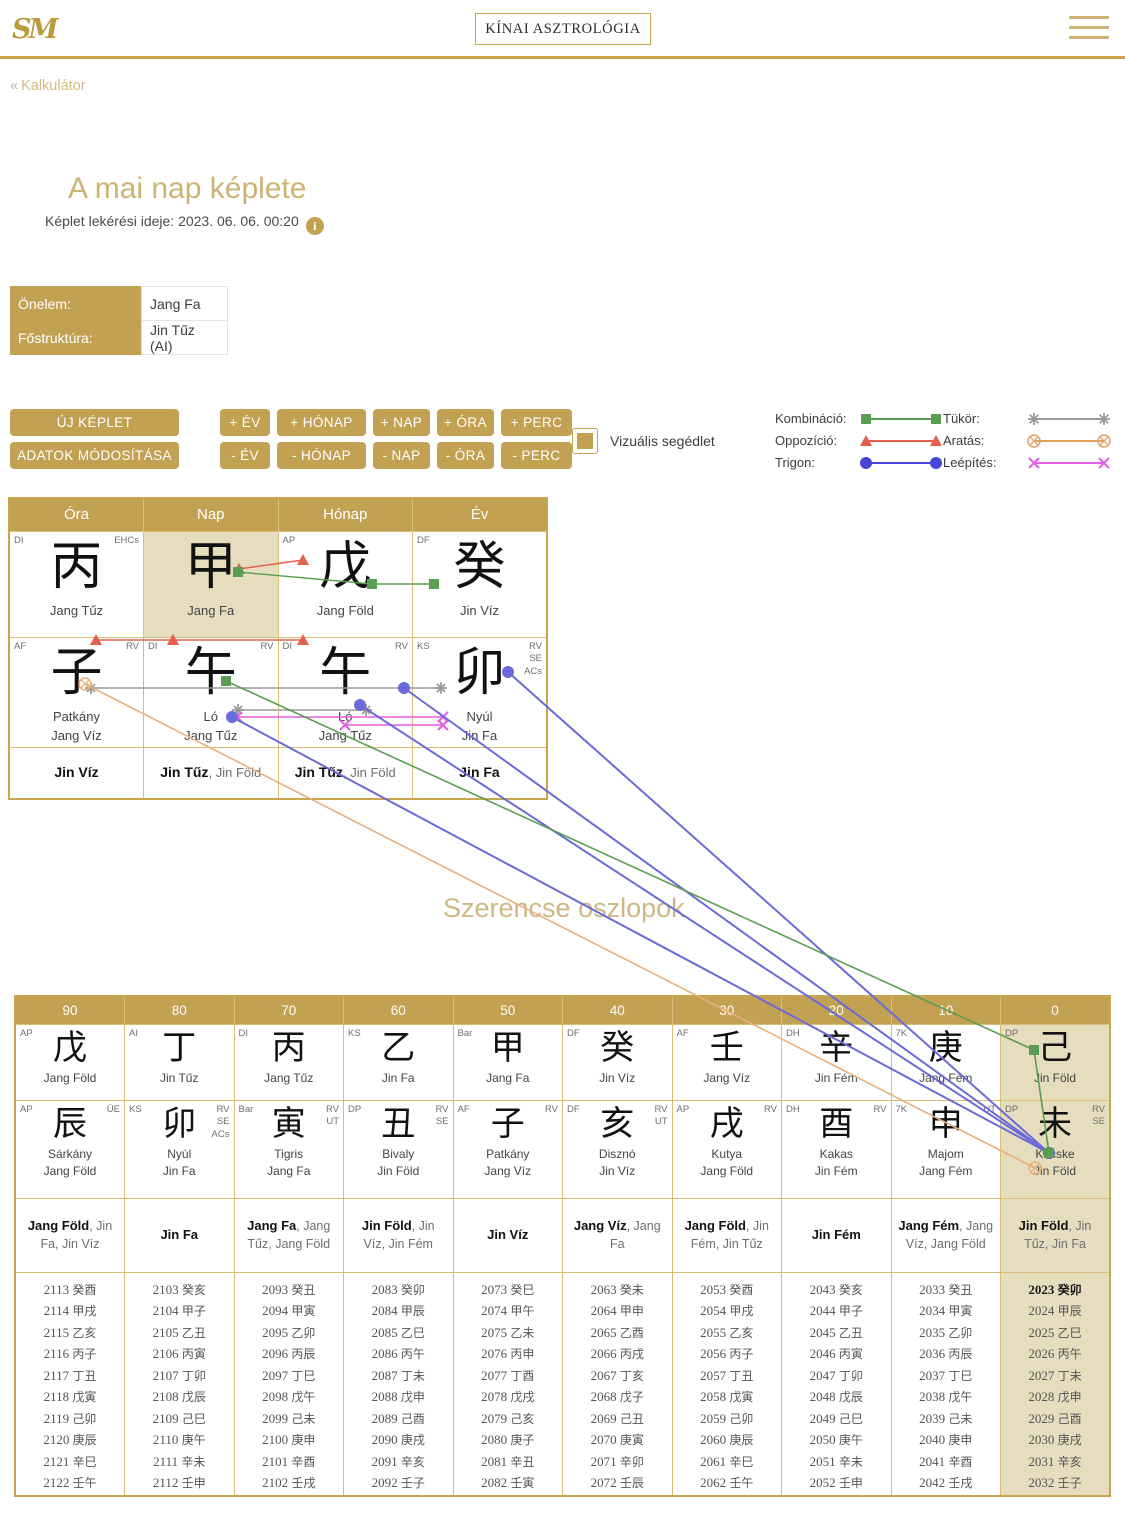  I want to click on legend-label-5: Leépítés:, so click(970, 462).